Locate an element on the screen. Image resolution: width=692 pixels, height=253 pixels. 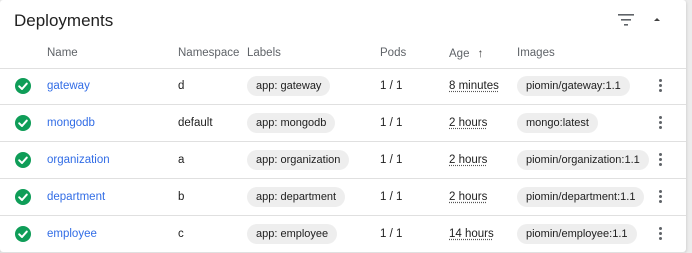
deployment-name-link: department is located at coordinates (76, 197).